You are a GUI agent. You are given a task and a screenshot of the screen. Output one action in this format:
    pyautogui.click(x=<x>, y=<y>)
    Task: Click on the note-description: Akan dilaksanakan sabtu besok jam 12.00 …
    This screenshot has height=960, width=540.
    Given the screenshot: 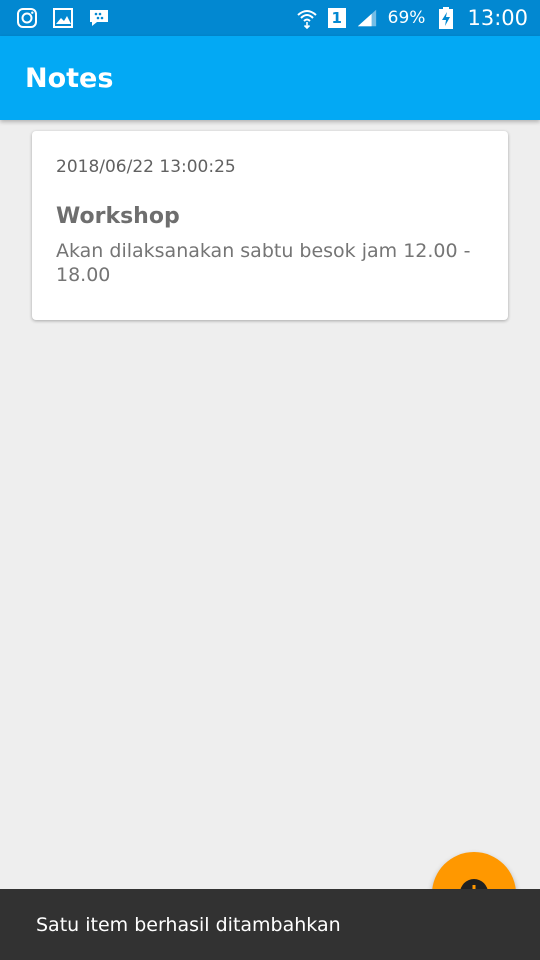 What is the action you would take?
    pyautogui.click(x=263, y=263)
    